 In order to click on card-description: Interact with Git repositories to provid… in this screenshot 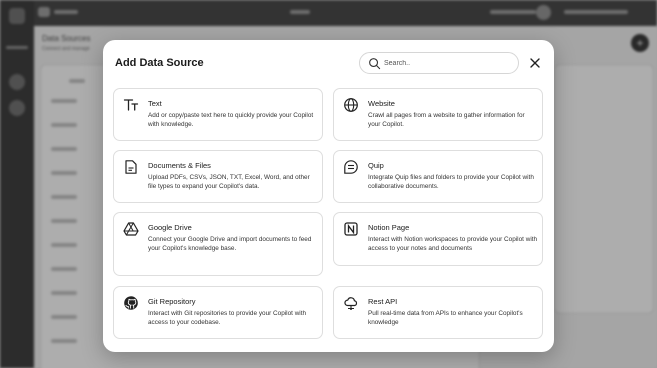, I will do `click(227, 318)`.